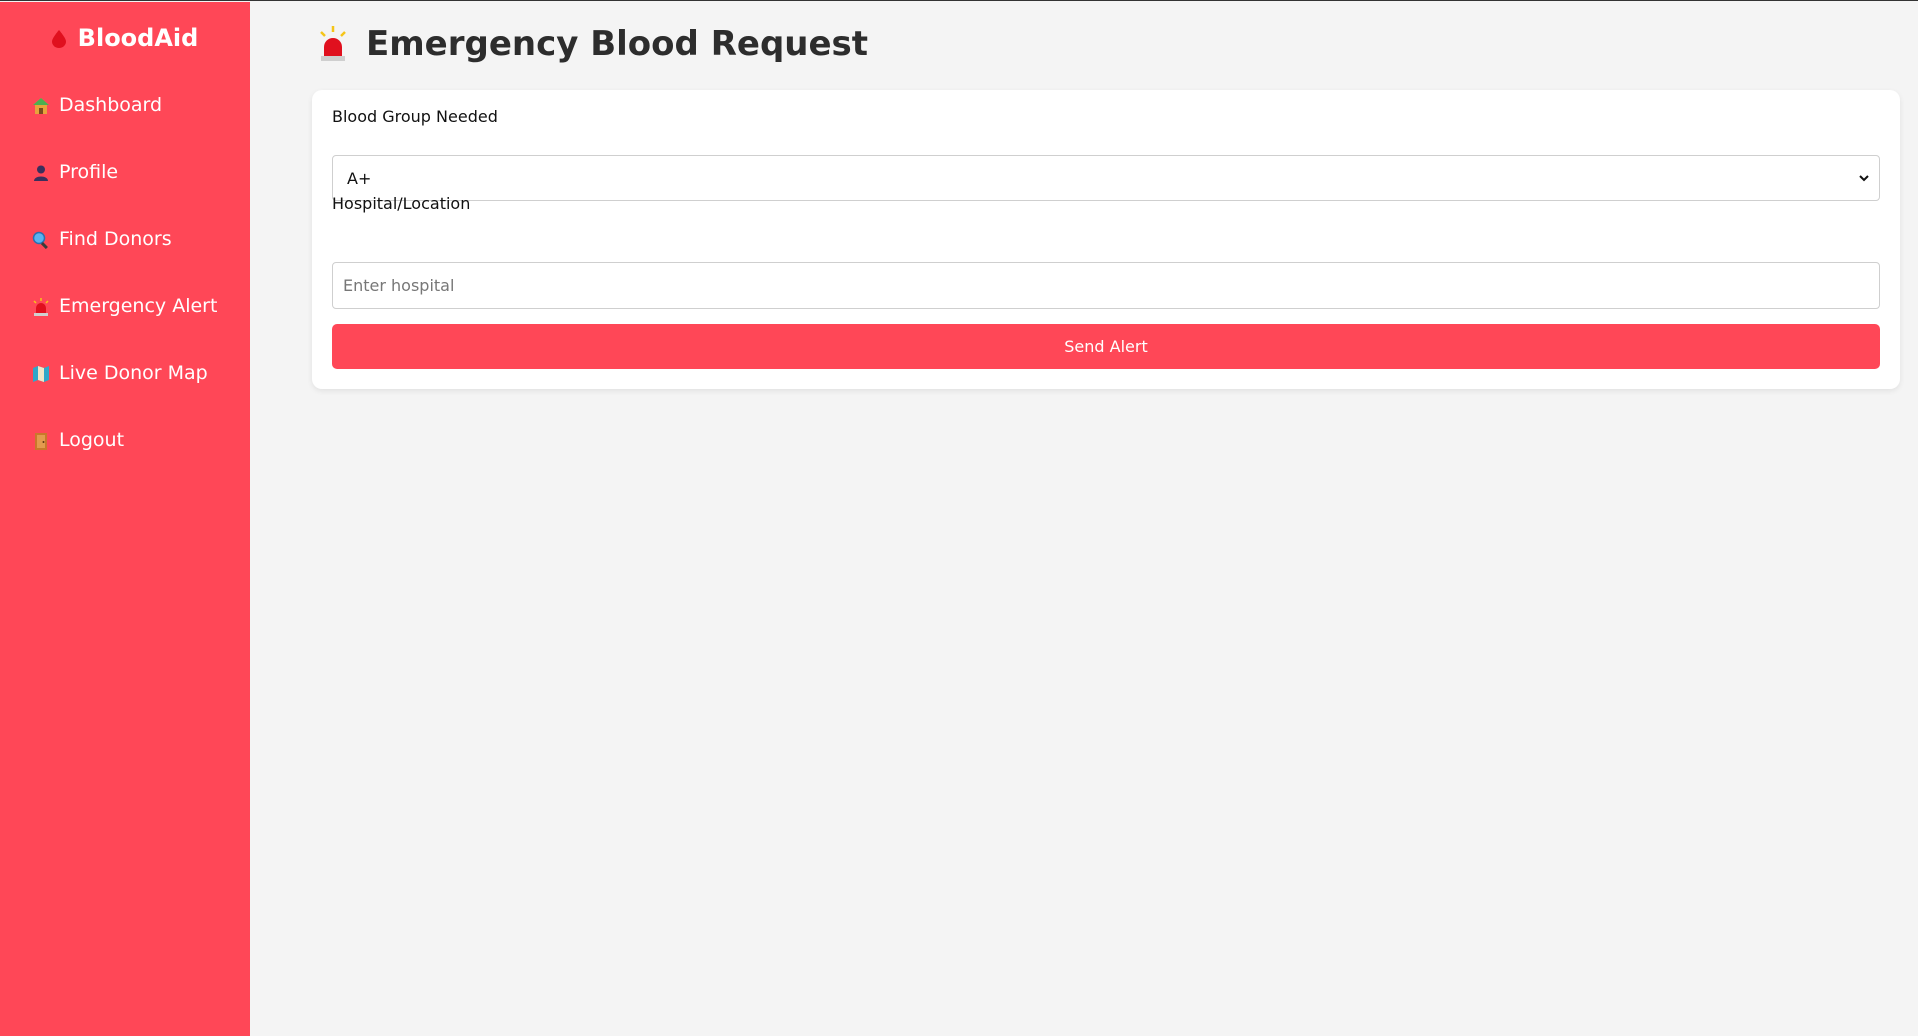  What do you see at coordinates (40, 240) in the screenshot?
I see `magnifier-icon` at bounding box center [40, 240].